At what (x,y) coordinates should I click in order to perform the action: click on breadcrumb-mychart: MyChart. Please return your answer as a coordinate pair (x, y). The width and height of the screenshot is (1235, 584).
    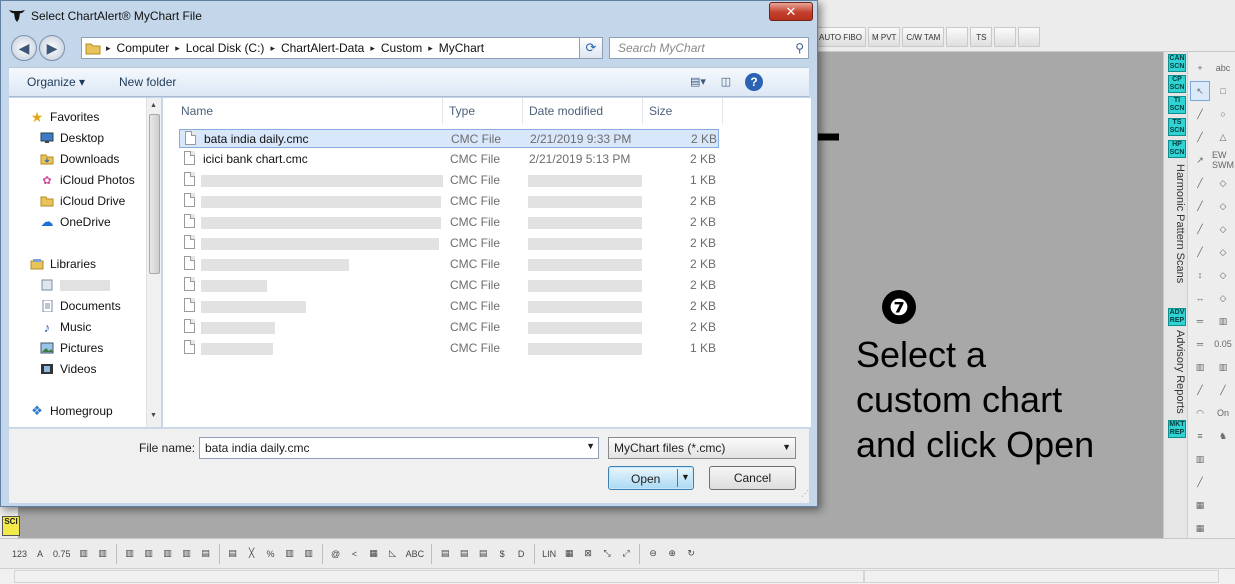
    Looking at the image, I should click on (461, 48).